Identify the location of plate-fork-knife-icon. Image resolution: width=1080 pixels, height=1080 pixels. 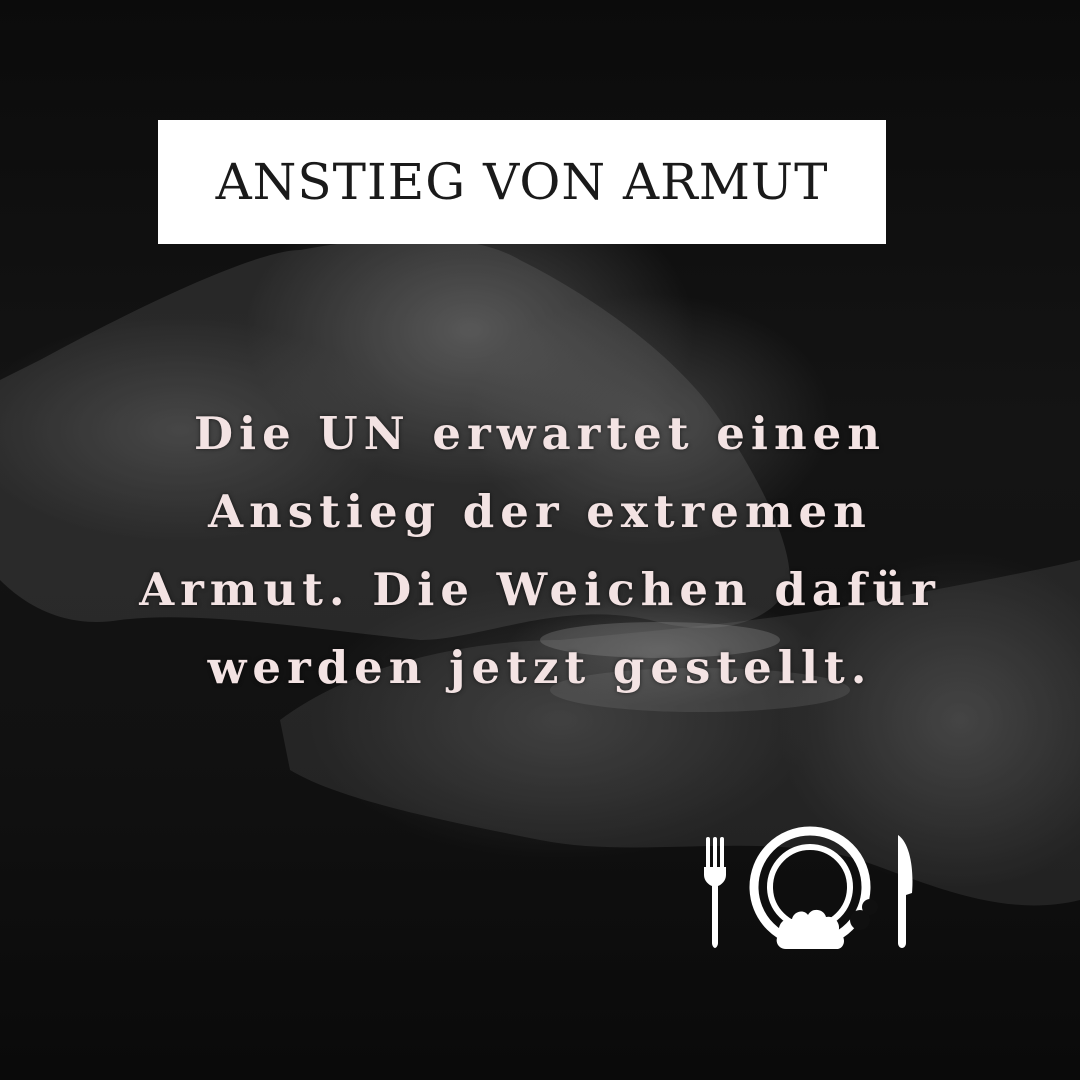
(808, 887).